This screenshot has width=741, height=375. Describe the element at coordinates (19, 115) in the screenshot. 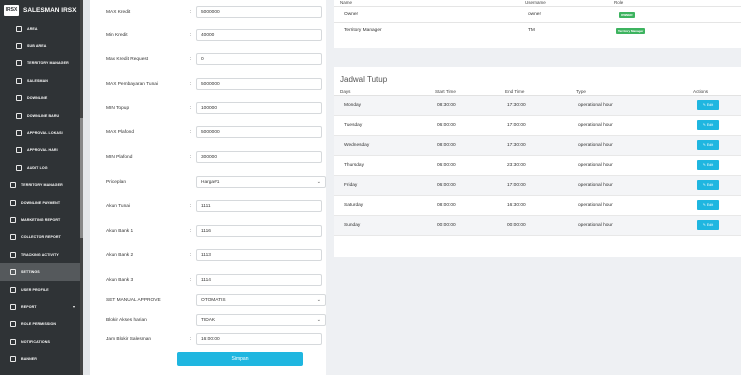

I see `user-plus-icon` at that location.